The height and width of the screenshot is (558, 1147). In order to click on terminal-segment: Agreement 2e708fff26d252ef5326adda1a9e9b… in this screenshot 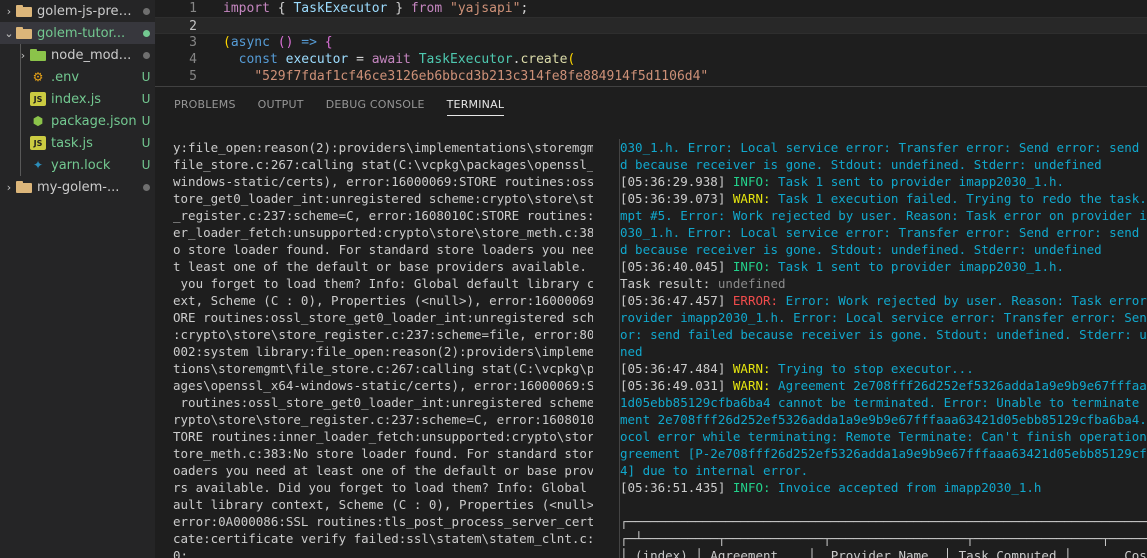, I will do `click(962, 385)`.